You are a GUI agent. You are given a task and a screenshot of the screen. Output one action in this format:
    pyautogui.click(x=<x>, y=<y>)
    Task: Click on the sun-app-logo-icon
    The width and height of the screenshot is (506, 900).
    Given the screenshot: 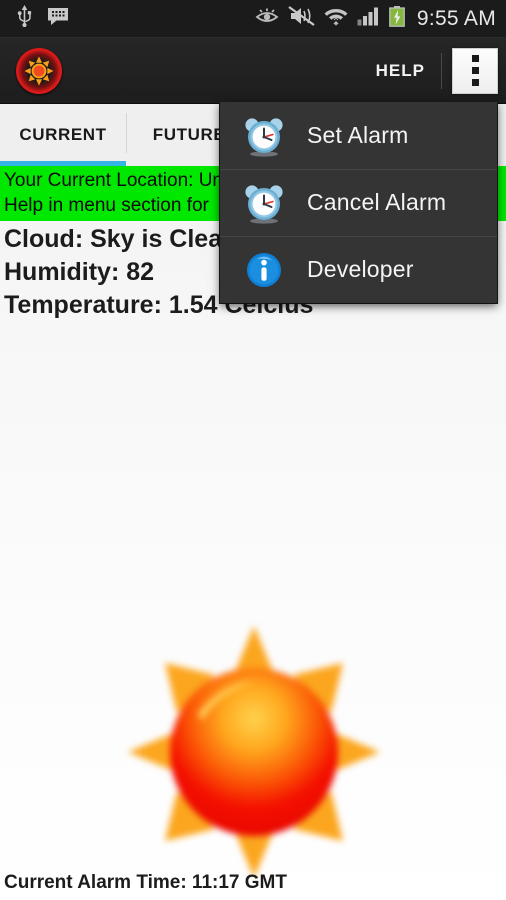 What is the action you would take?
    pyautogui.click(x=39, y=70)
    